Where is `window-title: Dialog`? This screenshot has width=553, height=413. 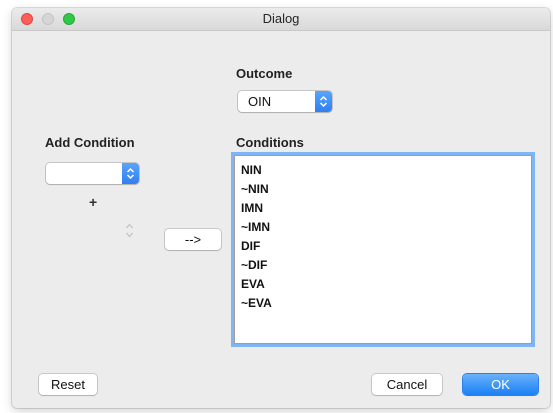 window-title: Dialog is located at coordinates (281, 18).